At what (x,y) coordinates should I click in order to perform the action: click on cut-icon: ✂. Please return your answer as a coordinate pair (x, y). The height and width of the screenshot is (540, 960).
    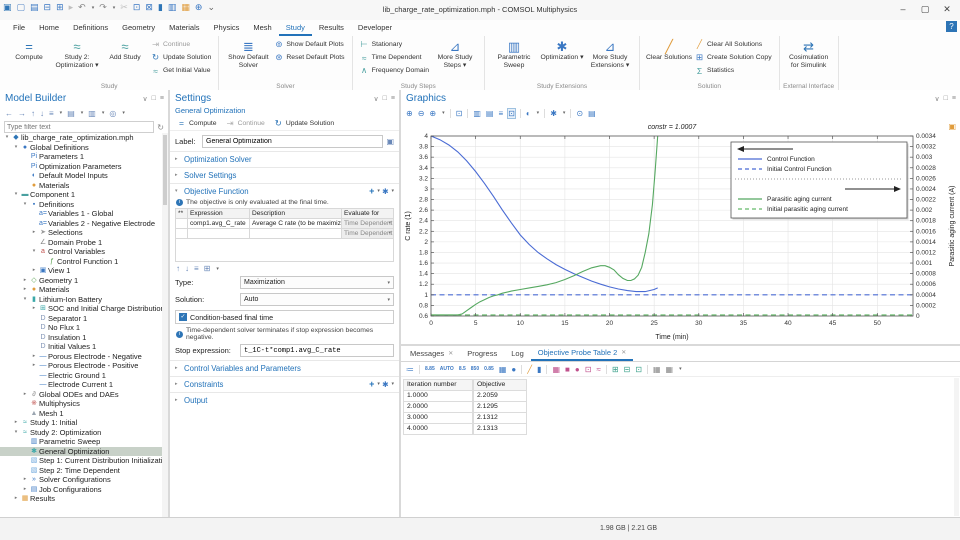
    Looking at the image, I should click on (124, 7).